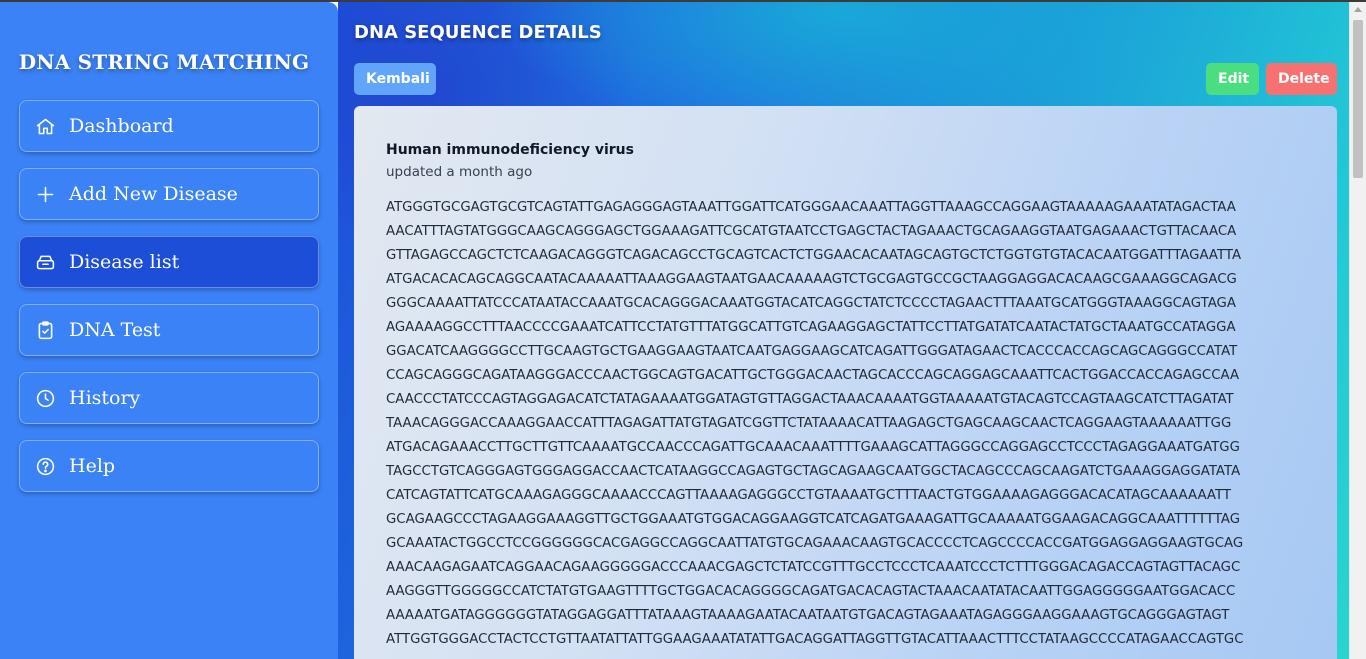 The width and height of the screenshot is (1366, 659). Describe the element at coordinates (45, 262) in the screenshot. I see `archive-icon` at that location.